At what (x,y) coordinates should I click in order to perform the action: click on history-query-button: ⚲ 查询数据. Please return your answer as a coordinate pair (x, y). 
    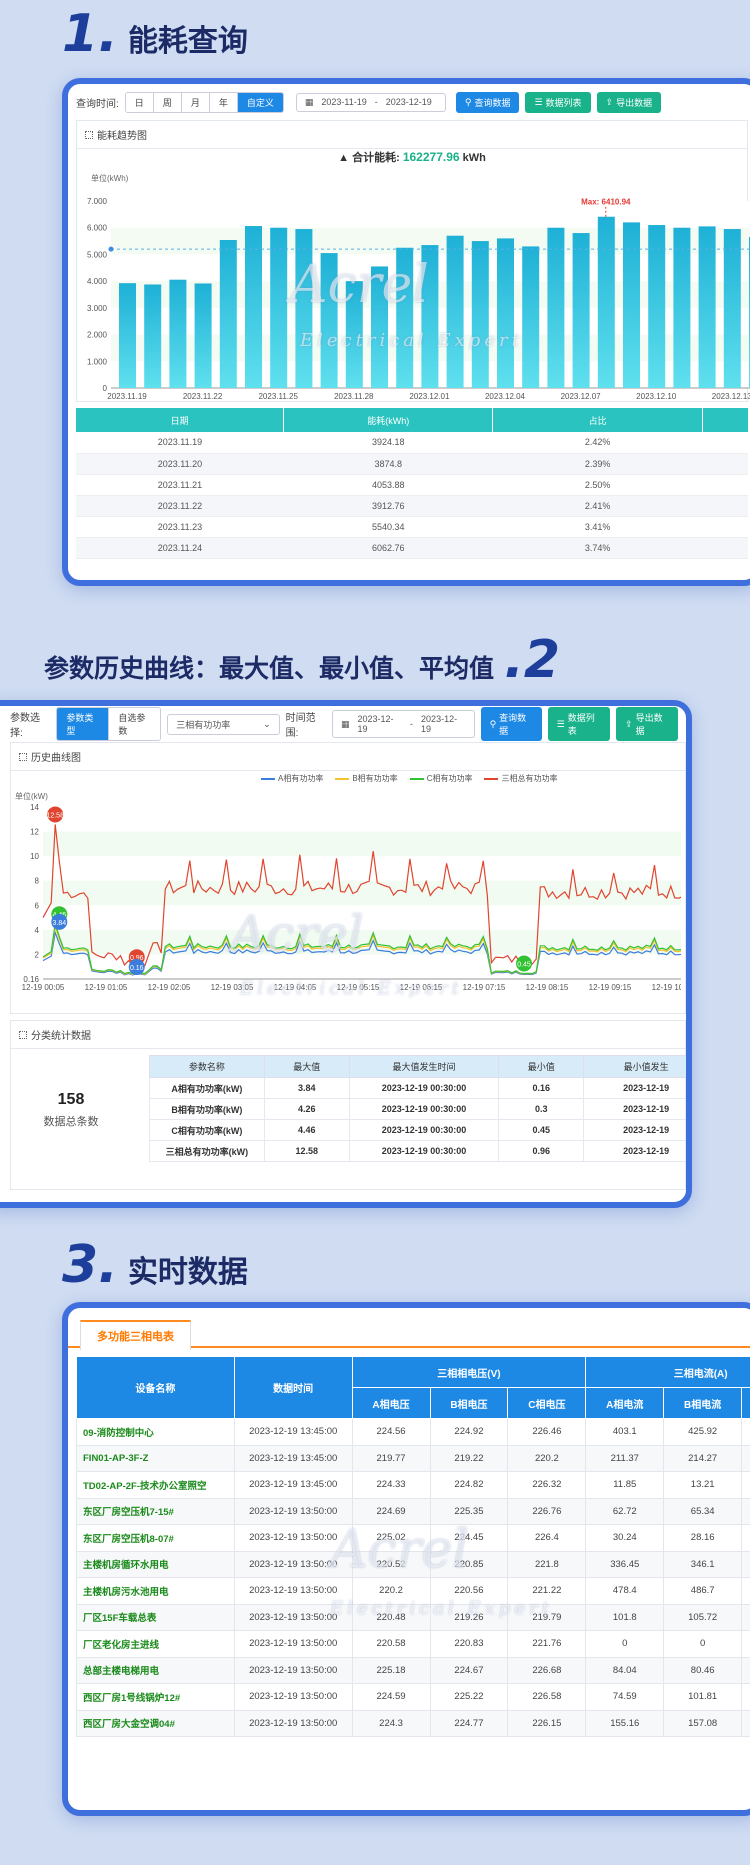
    Looking at the image, I should click on (511, 724).